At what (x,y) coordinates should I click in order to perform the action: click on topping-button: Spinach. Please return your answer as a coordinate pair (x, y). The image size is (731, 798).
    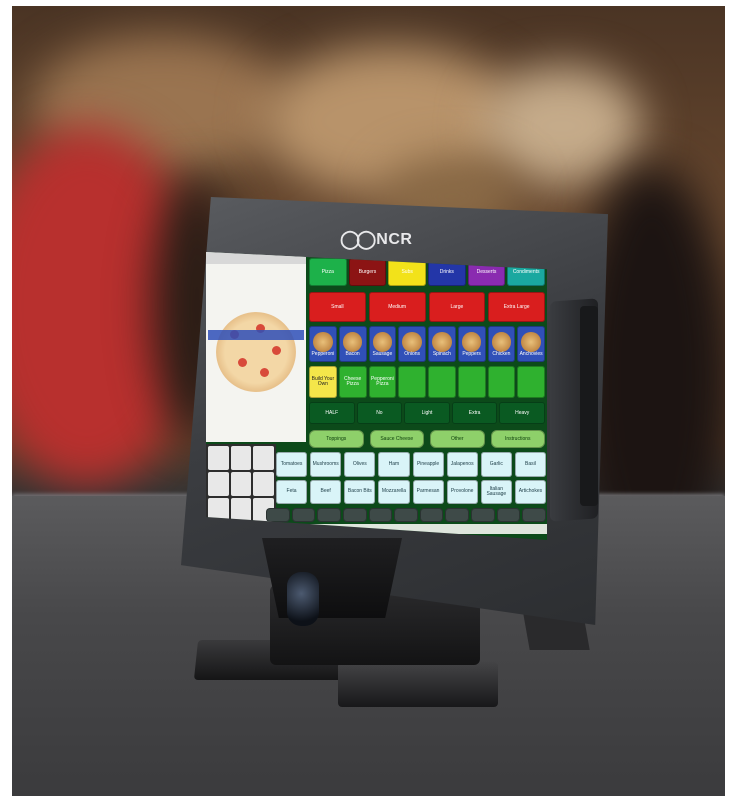
    Looking at the image, I should click on (442, 344).